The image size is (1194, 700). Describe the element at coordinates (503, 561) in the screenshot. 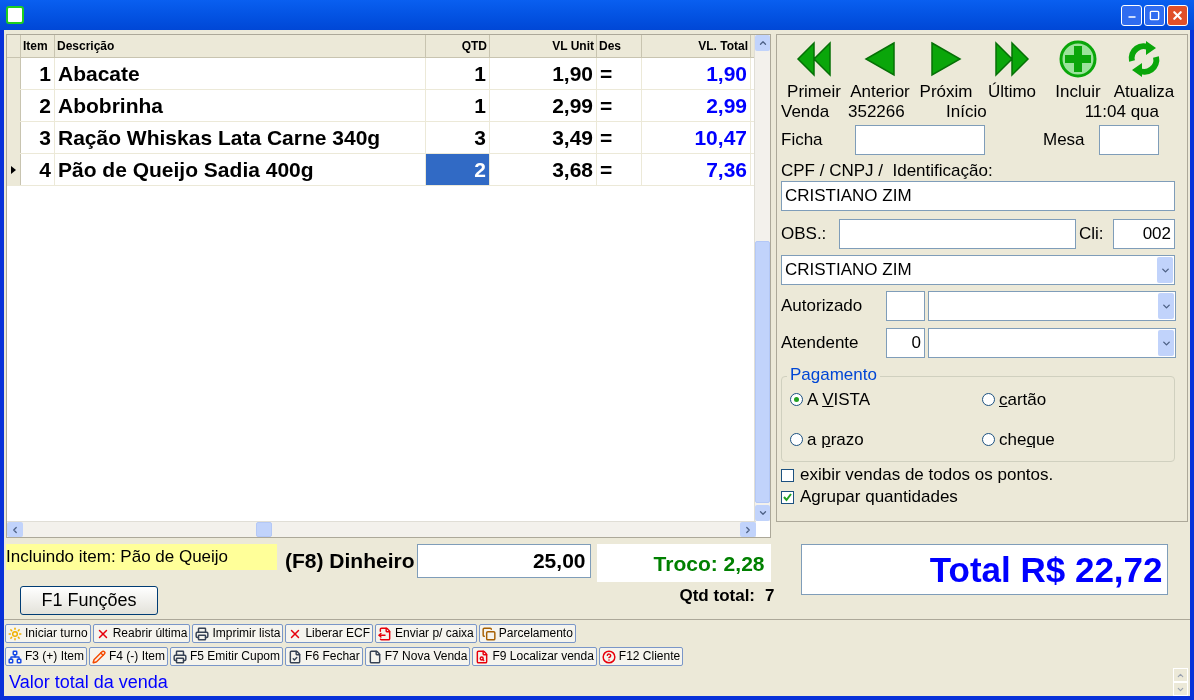

I see `cash-field: 25,00` at that location.